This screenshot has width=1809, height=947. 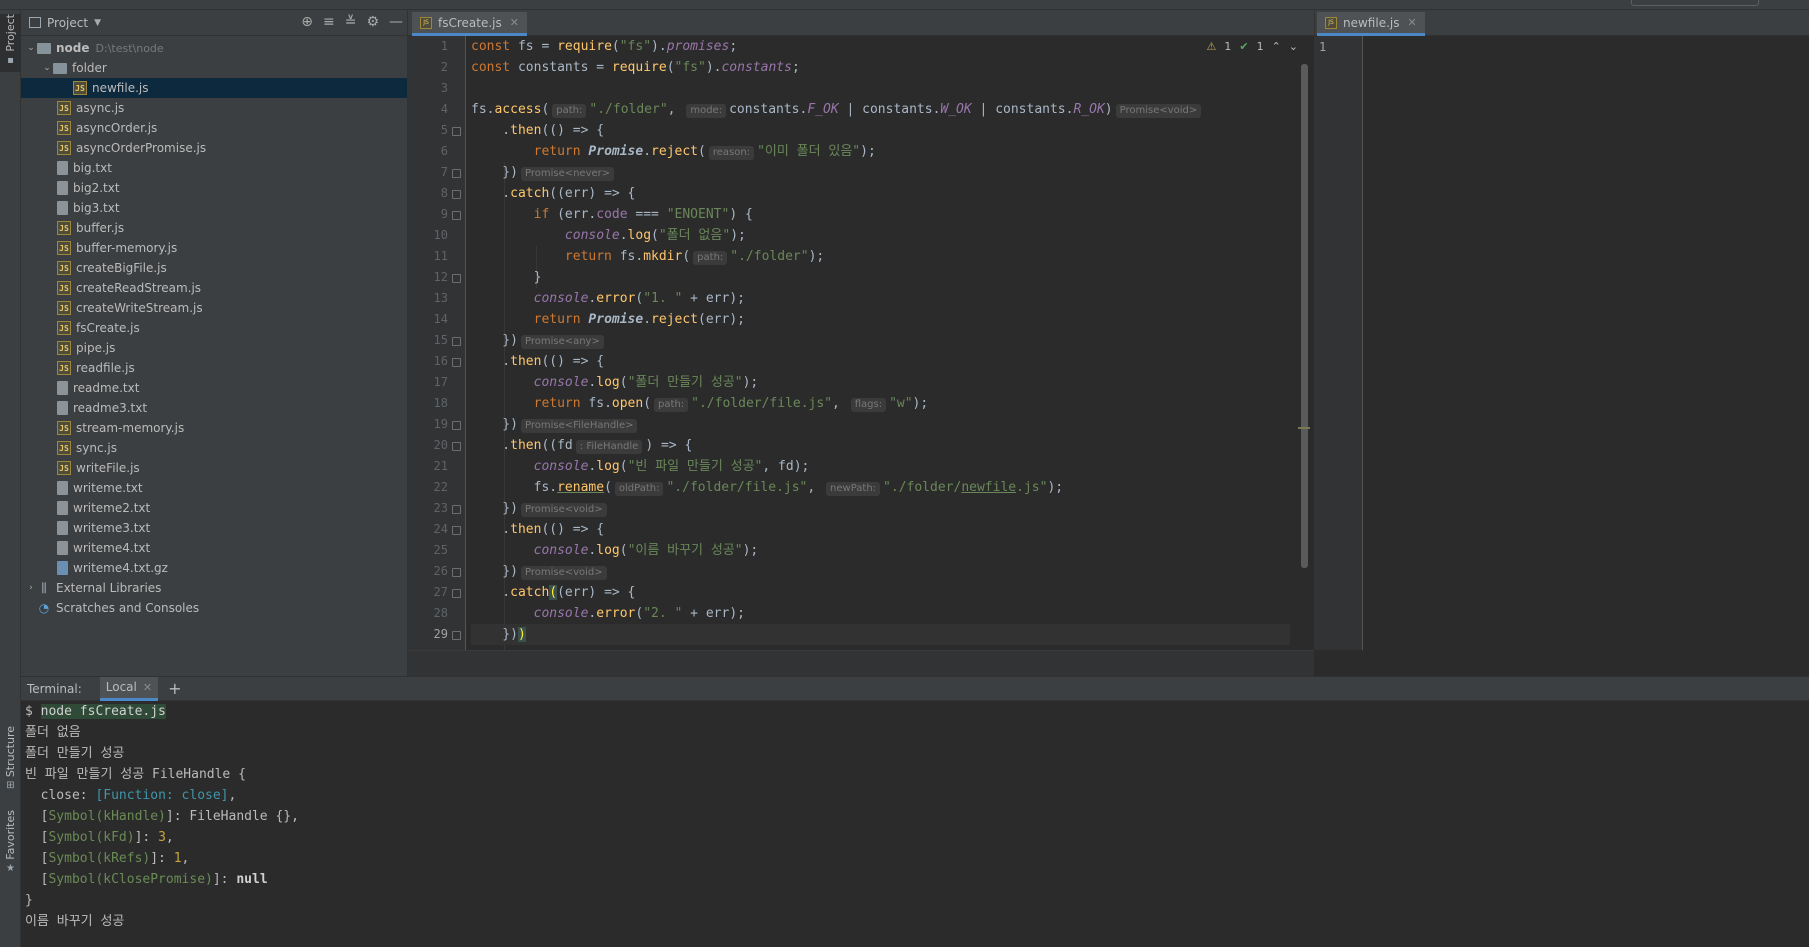 What do you see at coordinates (99, 858) in the screenshot?
I see `symbol-krefs: Symbol(kRefs)` at bounding box center [99, 858].